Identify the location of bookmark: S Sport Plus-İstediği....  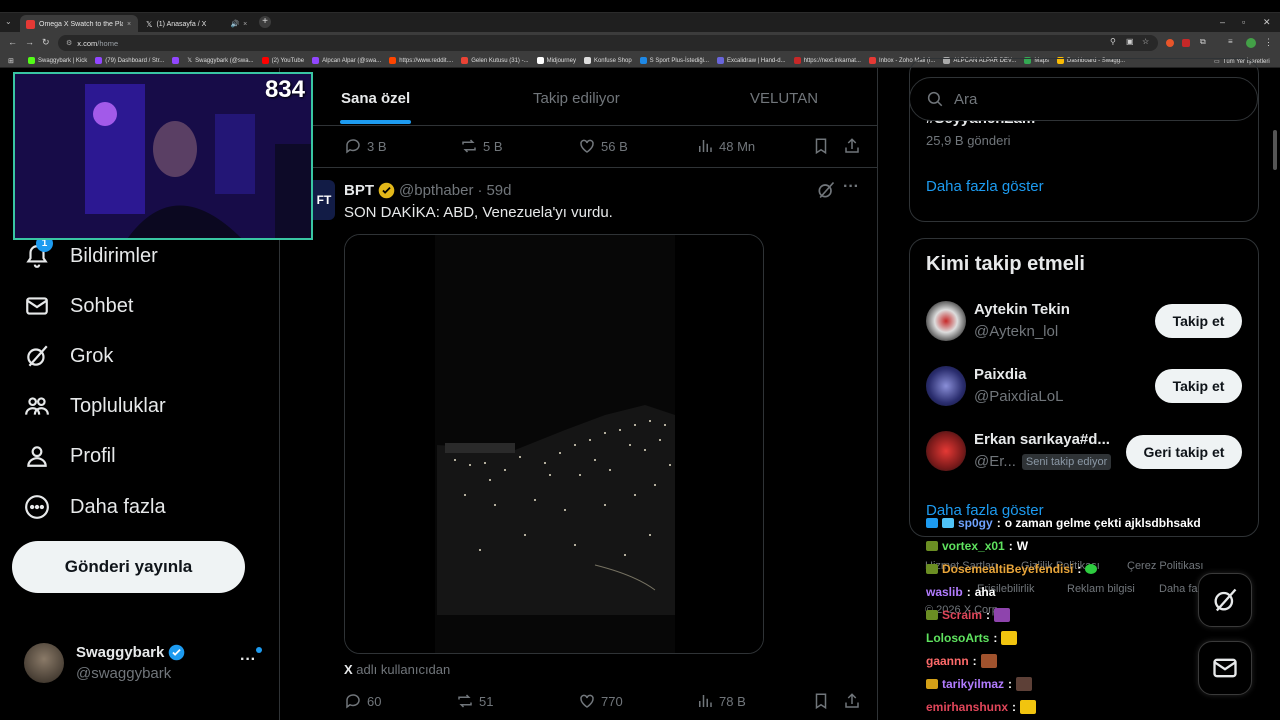
(674, 60).